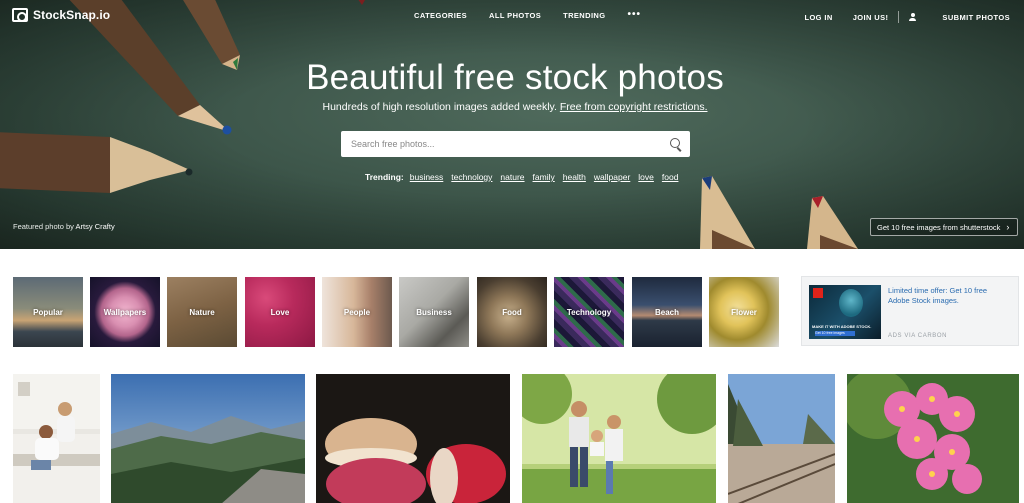 The height and width of the screenshot is (503, 1024). What do you see at coordinates (835, 333) in the screenshot?
I see `ad-image-button: Get 10 free images` at bounding box center [835, 333].